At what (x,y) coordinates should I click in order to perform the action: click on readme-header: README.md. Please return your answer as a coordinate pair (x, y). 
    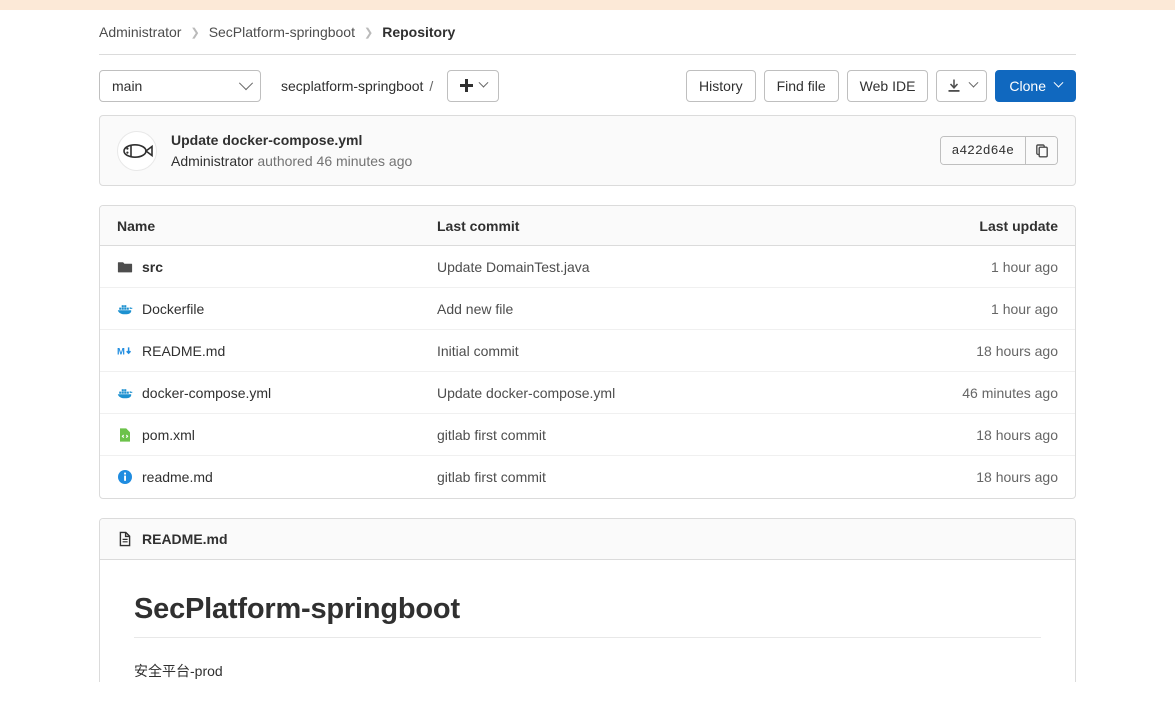
    Looking at the image, I should click on (587, 539).